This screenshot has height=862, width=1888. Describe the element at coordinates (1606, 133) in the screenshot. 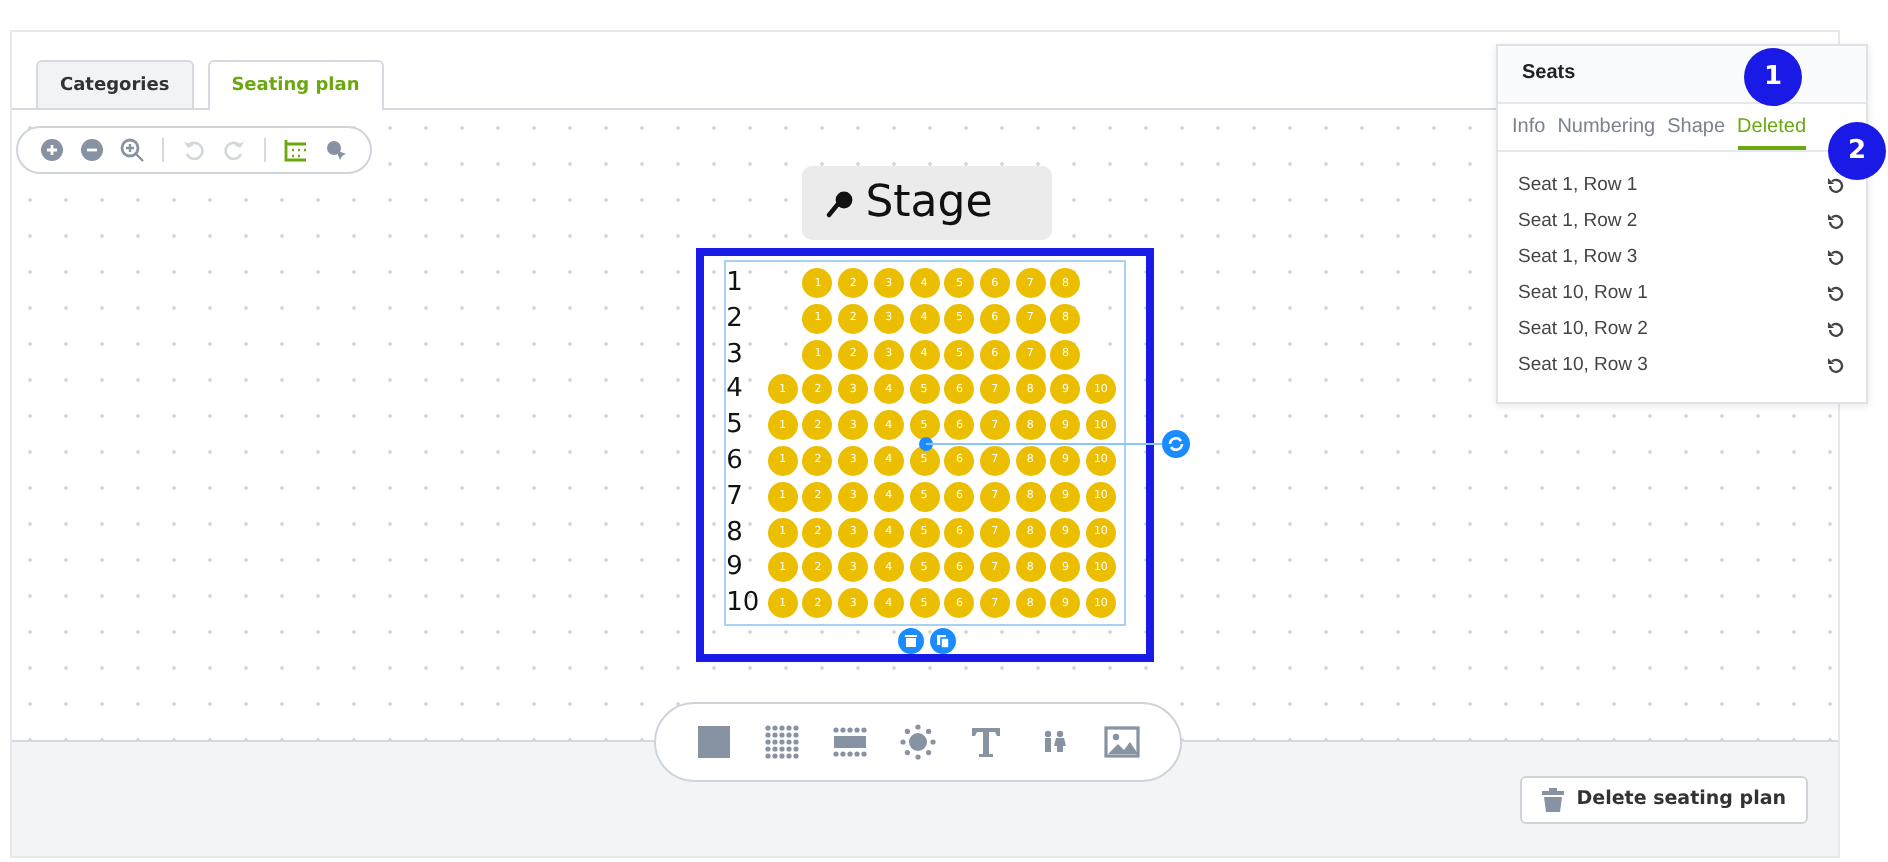

I see `tab: Numbering` at that location.